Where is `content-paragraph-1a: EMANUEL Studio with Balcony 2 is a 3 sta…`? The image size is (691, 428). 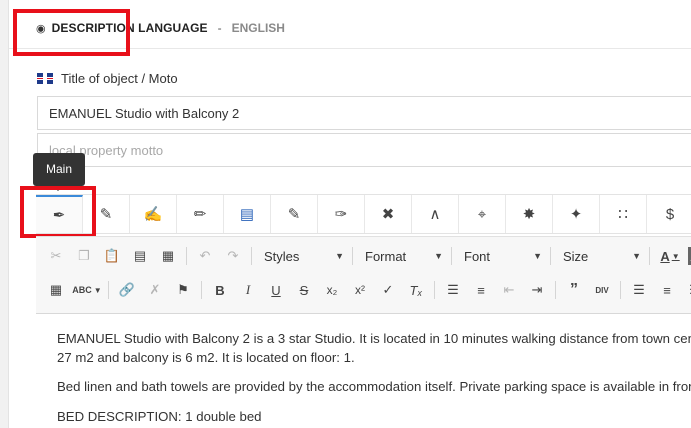
content-paragraph-1a: EMANUEL Studio with Balcony 2 is a 3 sta… is located at coordinates (374, 338).